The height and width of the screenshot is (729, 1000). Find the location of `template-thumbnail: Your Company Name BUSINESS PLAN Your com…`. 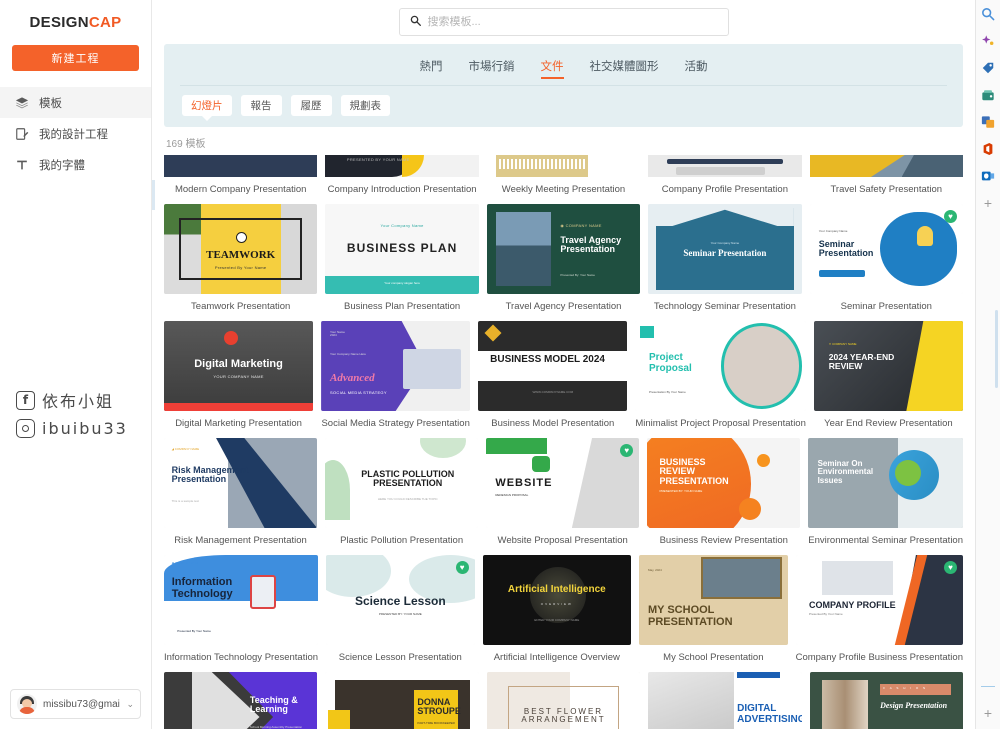

template-thumbnail: Your Company Name BUSINESS PLAN Your com… is located at coordinates (402, 249).